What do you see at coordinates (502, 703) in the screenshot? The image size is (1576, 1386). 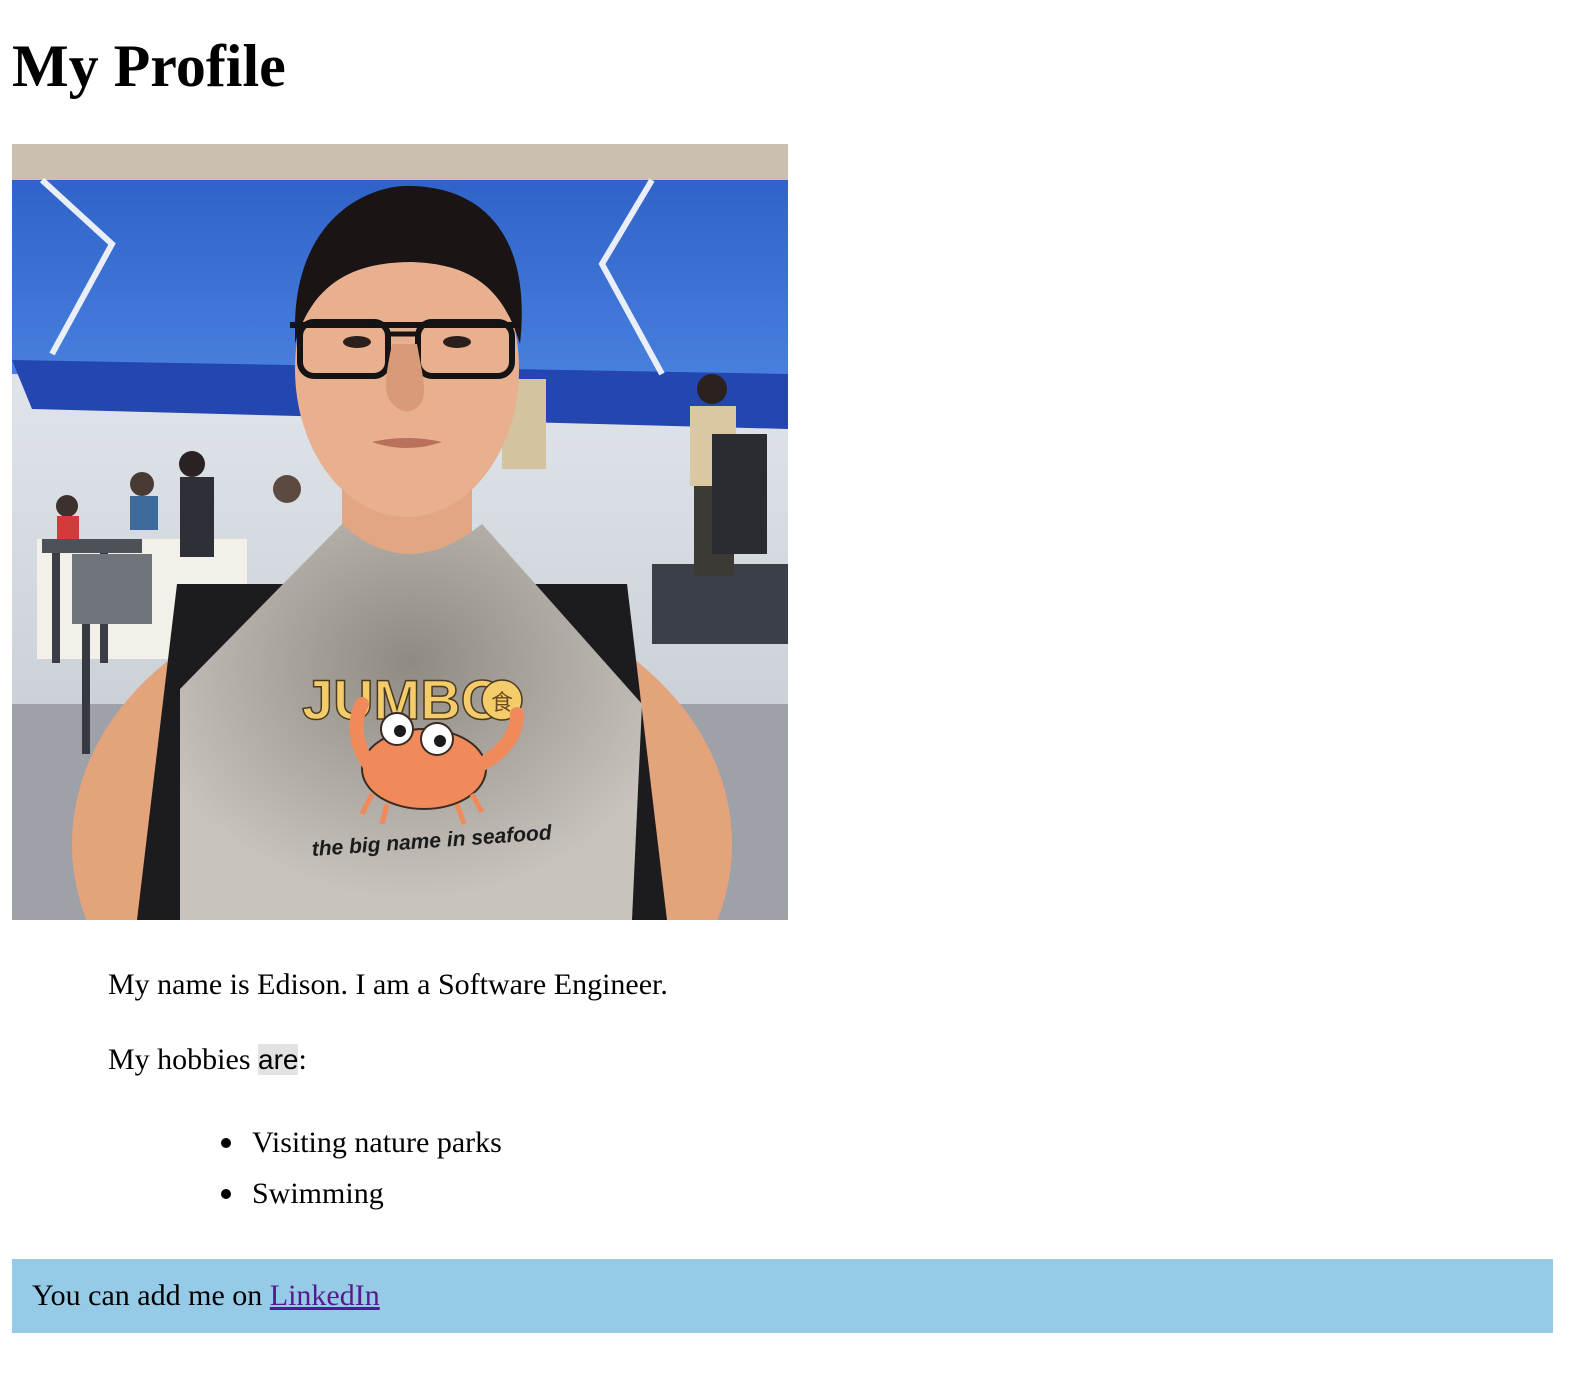 I see `bib-logo-mark: 食` at bounding box center [502, 703].